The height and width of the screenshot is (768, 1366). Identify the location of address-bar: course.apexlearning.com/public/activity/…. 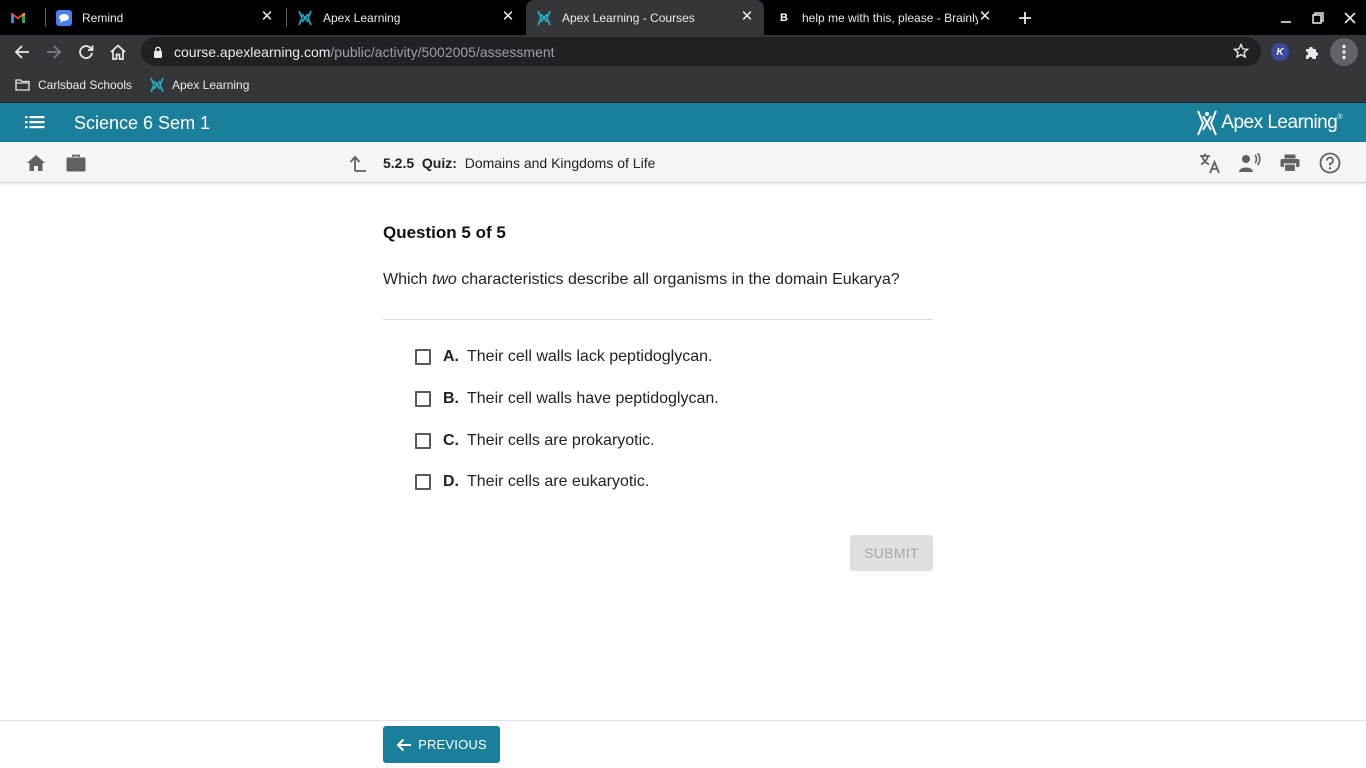
(701, 51).